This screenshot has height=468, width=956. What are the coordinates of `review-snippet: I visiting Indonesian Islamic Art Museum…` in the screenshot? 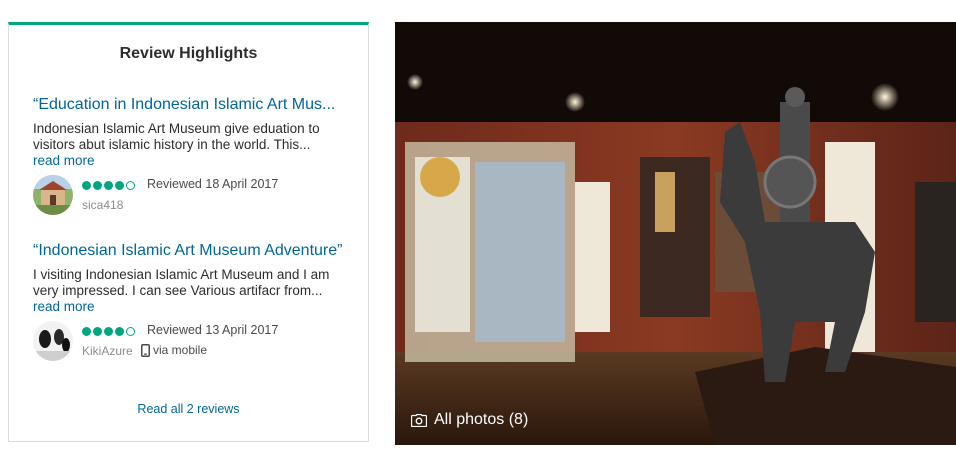 It's located at (181, 282).